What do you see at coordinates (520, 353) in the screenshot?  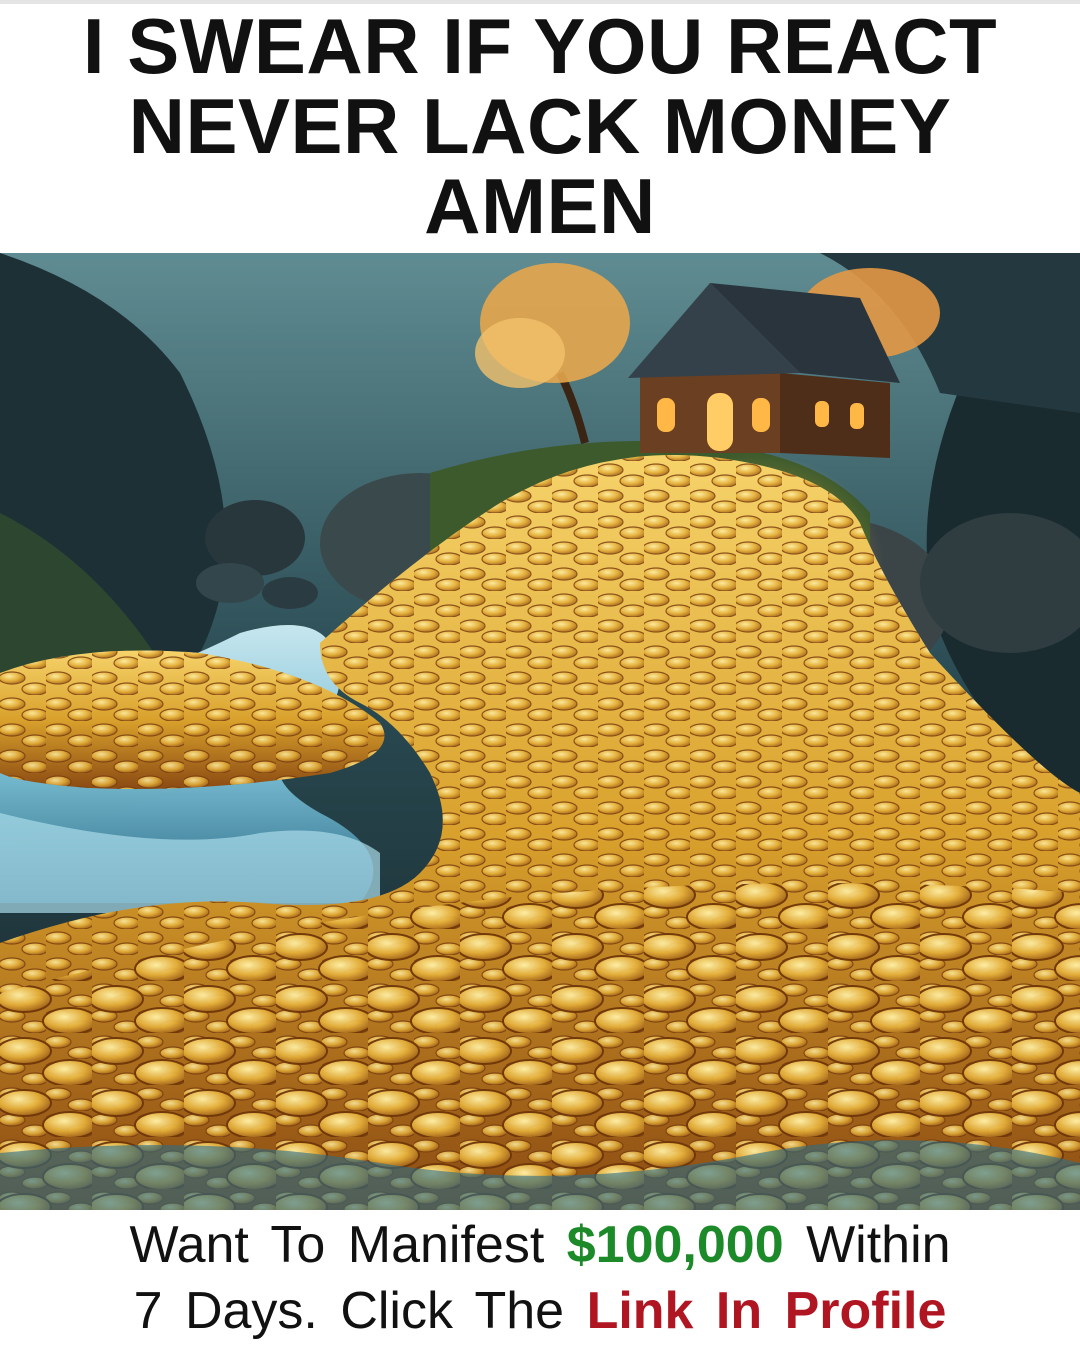 I see `tree-foliage-left` at bounding box center [520, 353].